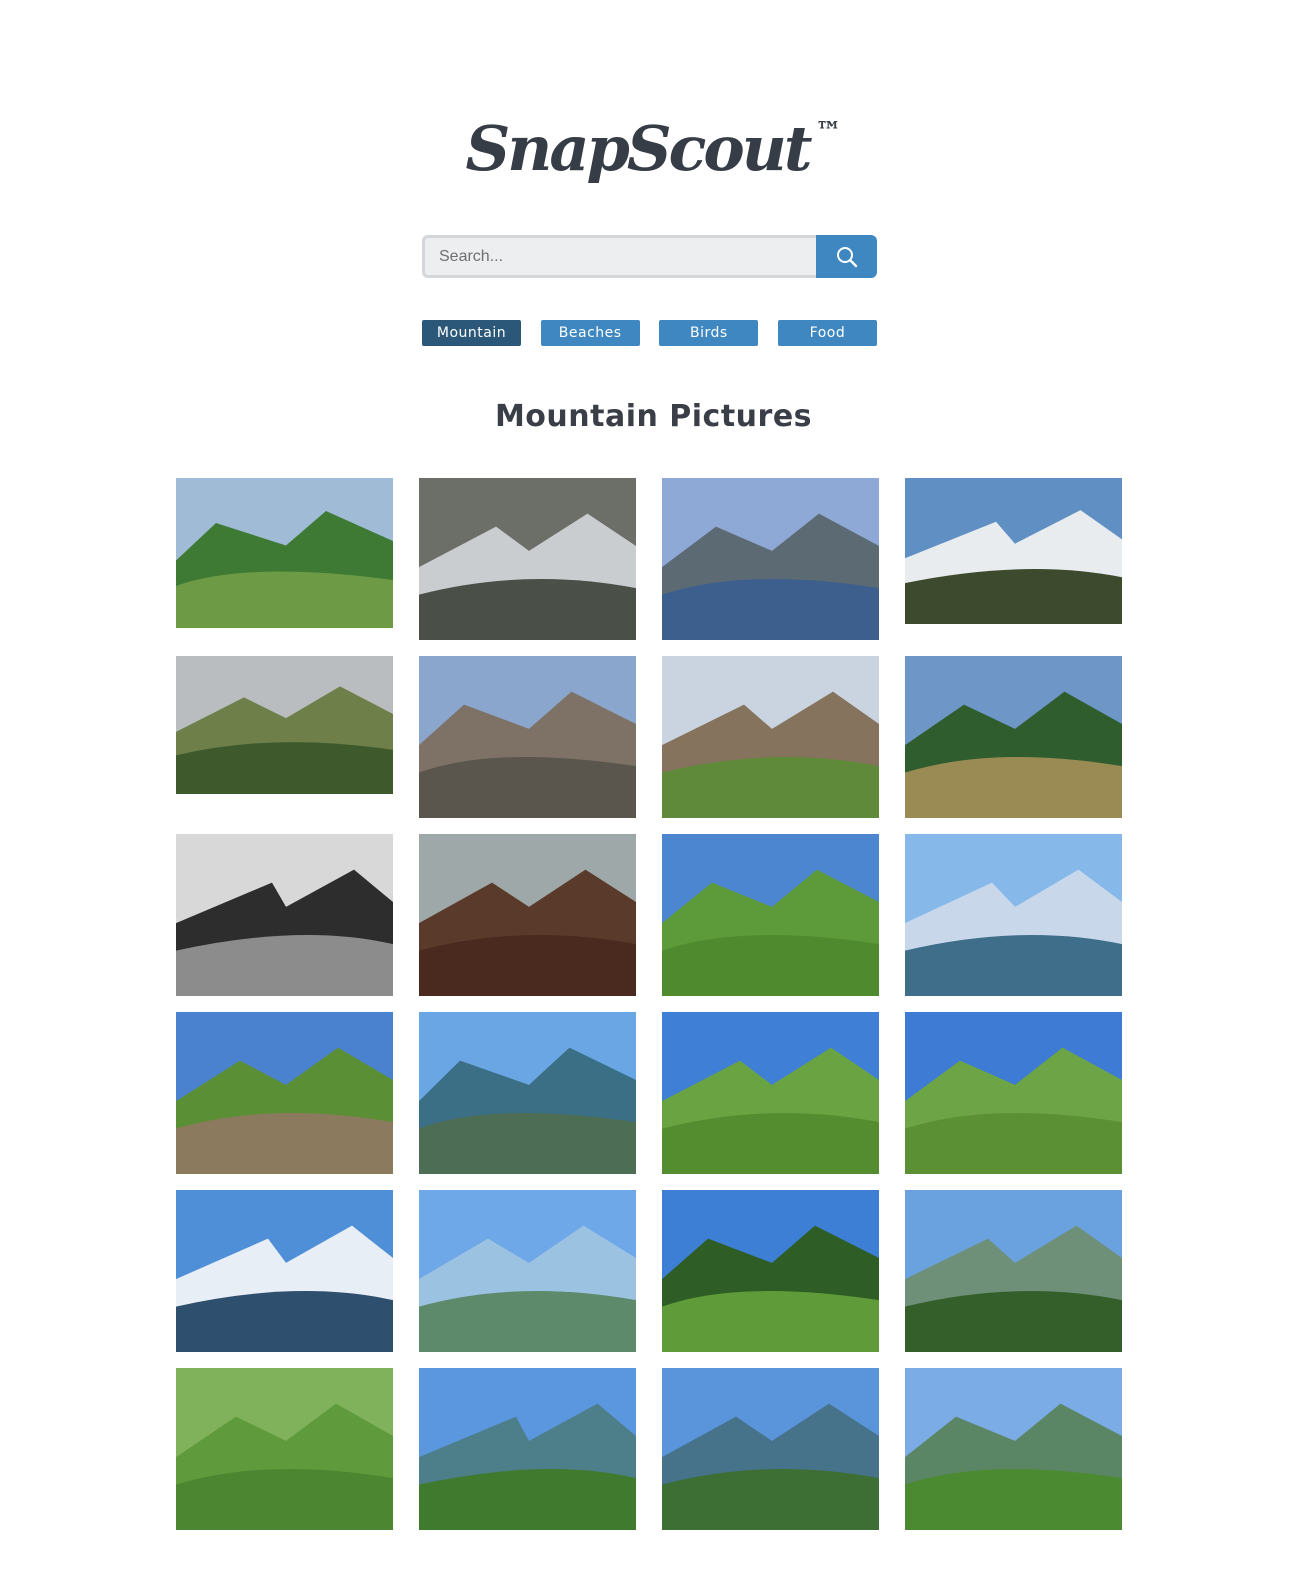  What do you see at coordinates (770, 737) in the screenshot?
I see `photo-wooden-barn` at bounding box center [770, 737].